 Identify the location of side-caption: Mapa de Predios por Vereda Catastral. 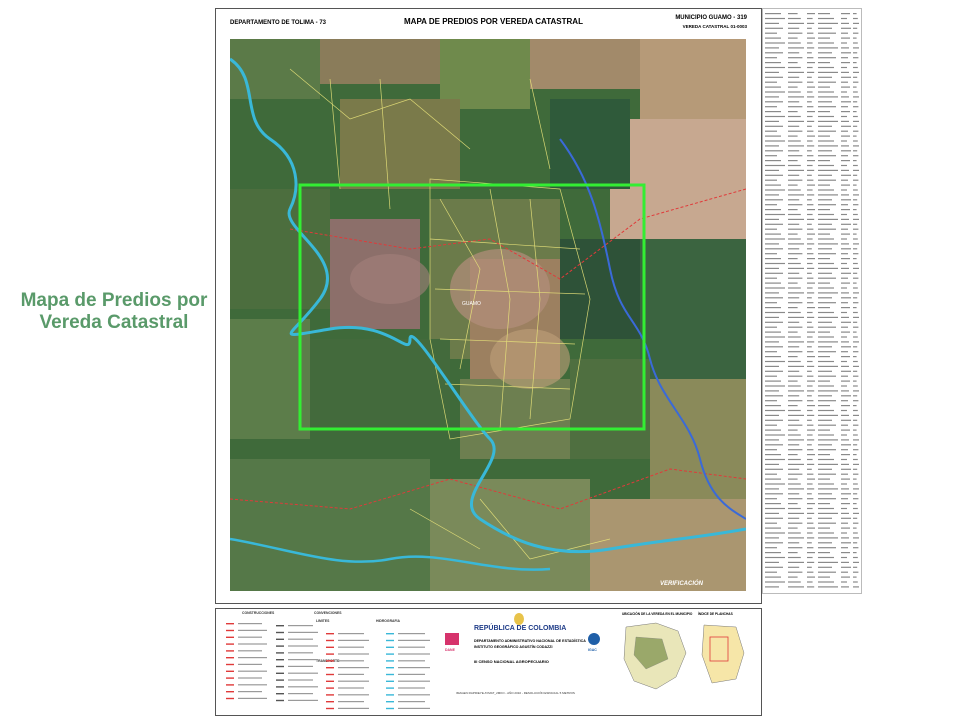
(114, 312).